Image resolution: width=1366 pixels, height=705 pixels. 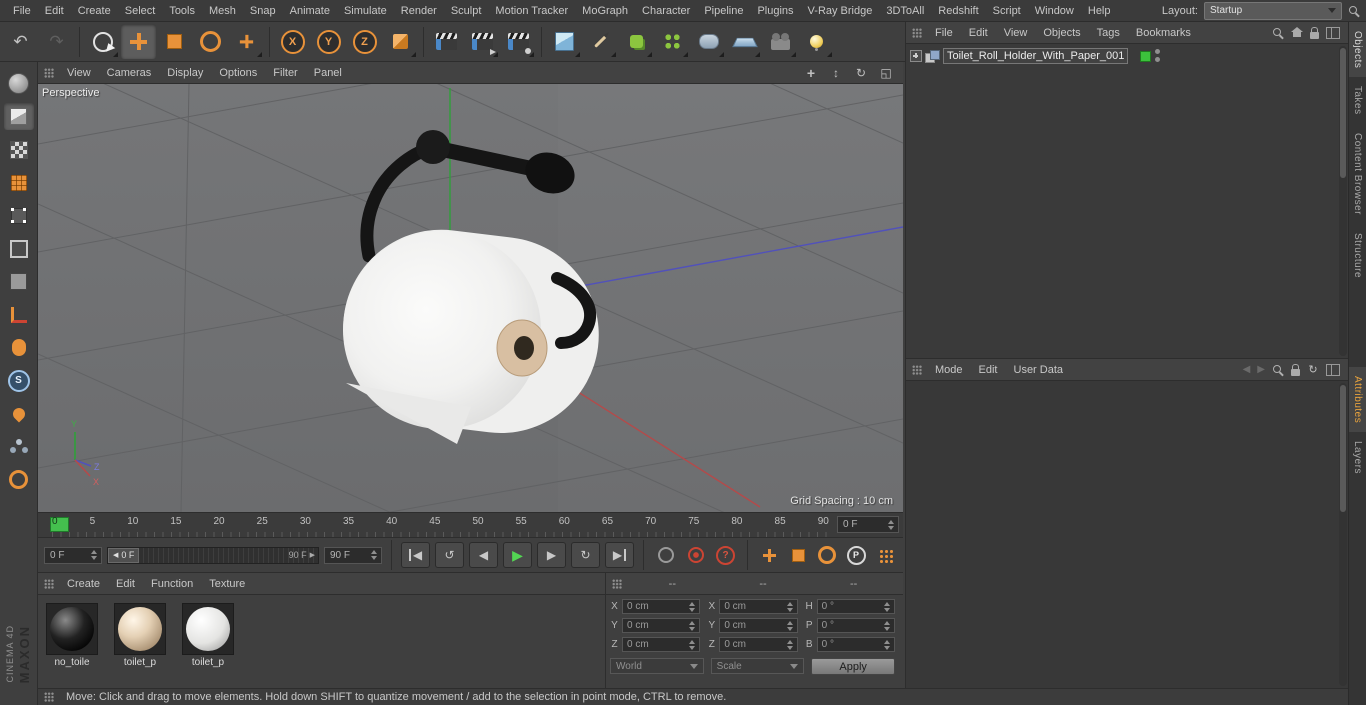 What do you see at coordinates (840, 11) in the screenshot?
I see `menu-item-v-ray-bridge: V-Ray Bridge` at bounding box center [840, 11].